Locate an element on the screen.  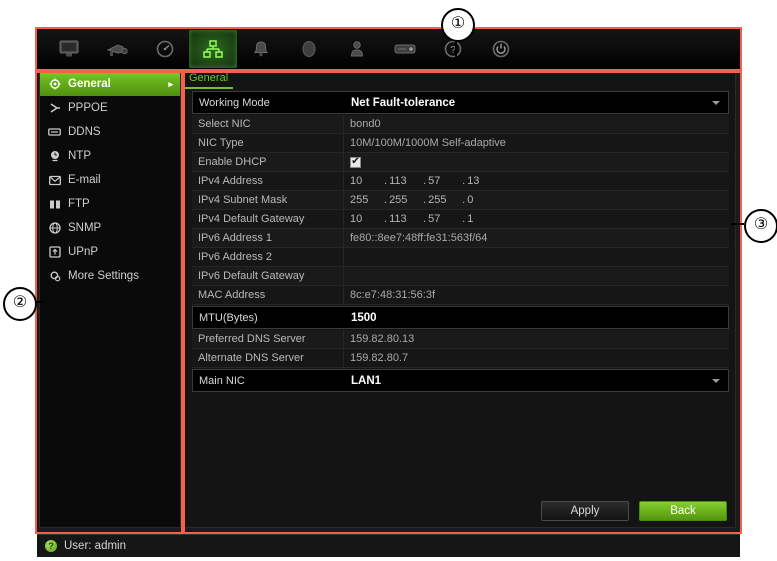
row-enable-dhcp: Enable DHCP ✔ is located at coordinates (460, 162).